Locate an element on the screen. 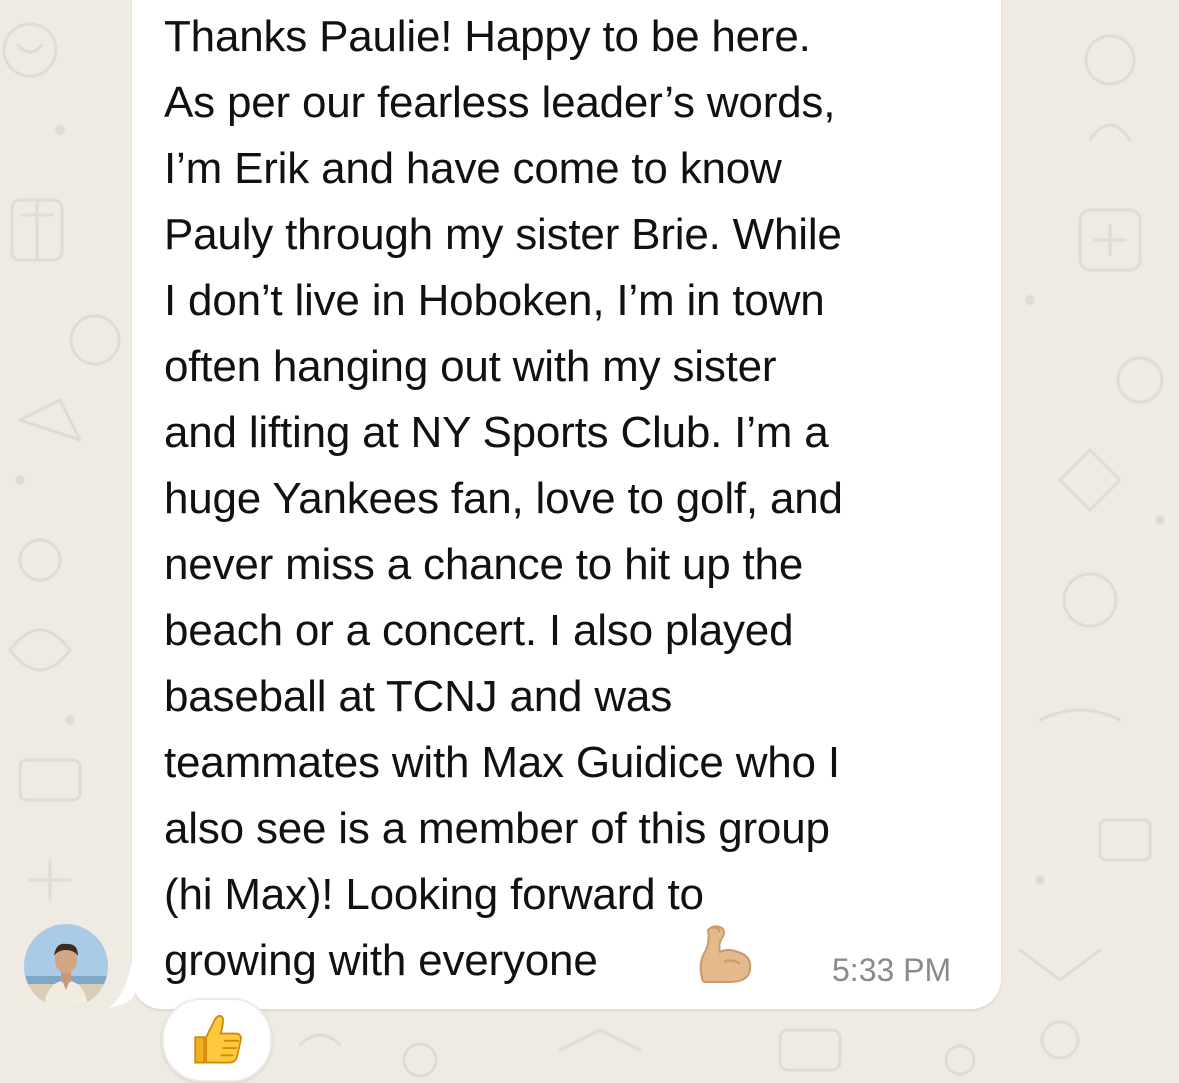 This screenshot has height=1083, width=1179. sender-avatar is located at coordinates (66, 966).